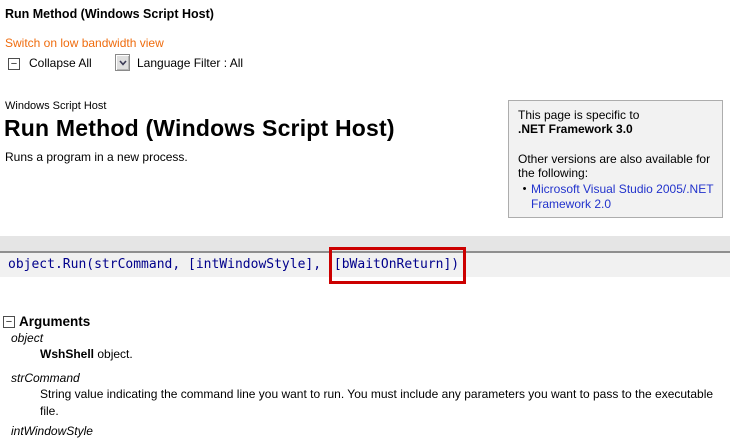  I want to click on version-intro: This page is specific to, so click(579, 115).